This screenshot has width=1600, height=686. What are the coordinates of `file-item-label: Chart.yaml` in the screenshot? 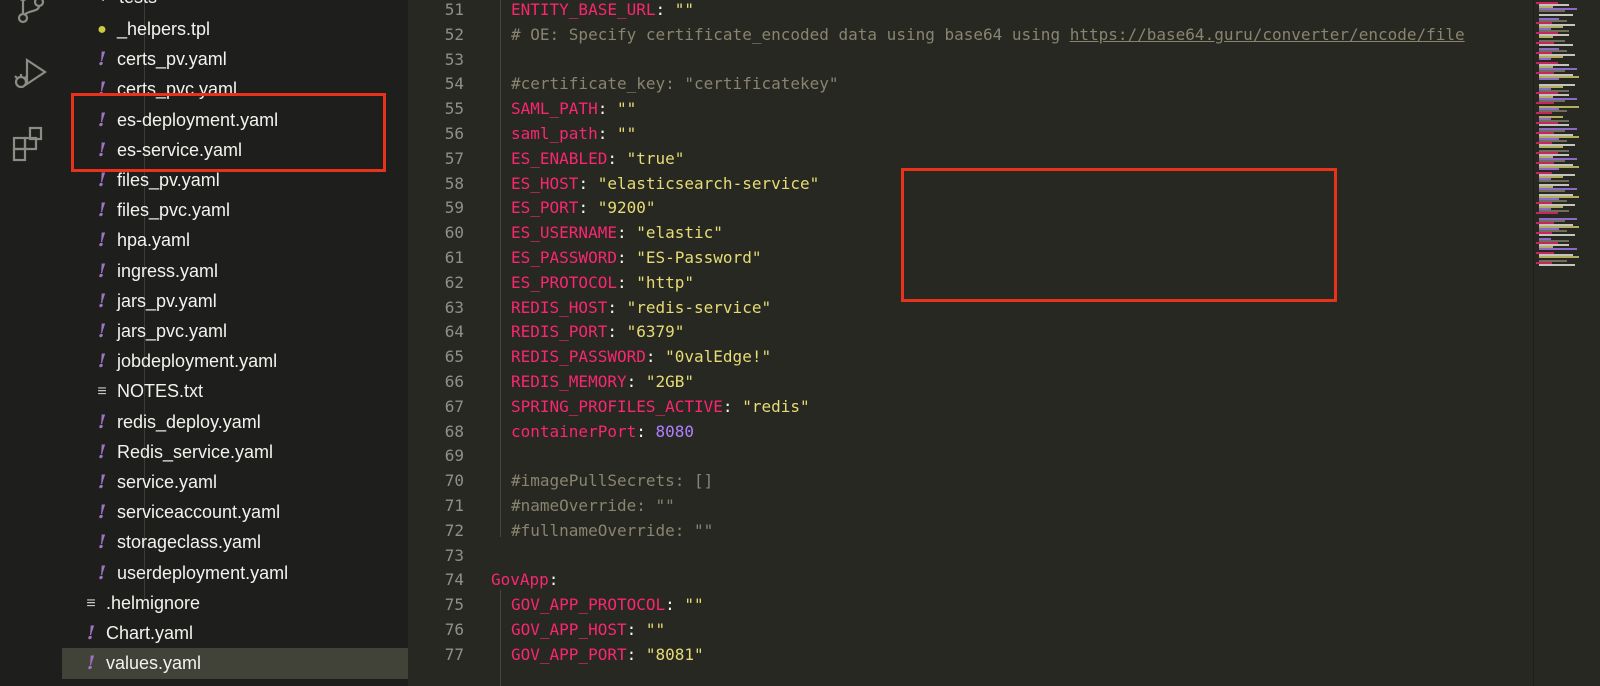 It's located at (150, 633).